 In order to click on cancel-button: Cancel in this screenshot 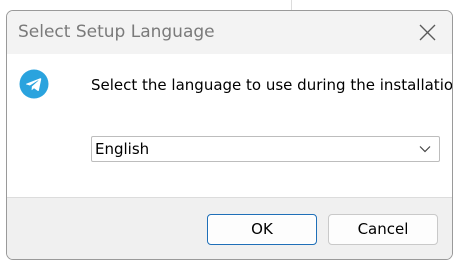, I will do `click(383, 229)`.